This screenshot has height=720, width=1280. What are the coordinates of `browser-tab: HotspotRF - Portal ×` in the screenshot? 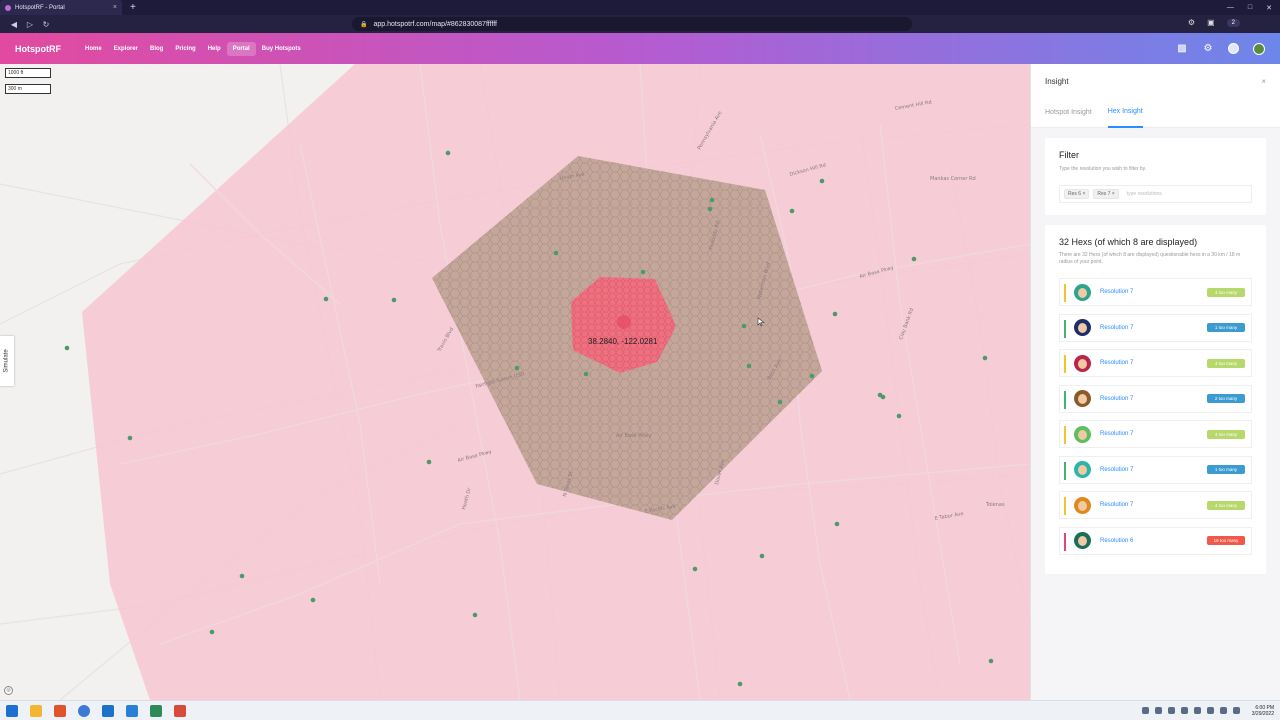 It's located at (61, 7).